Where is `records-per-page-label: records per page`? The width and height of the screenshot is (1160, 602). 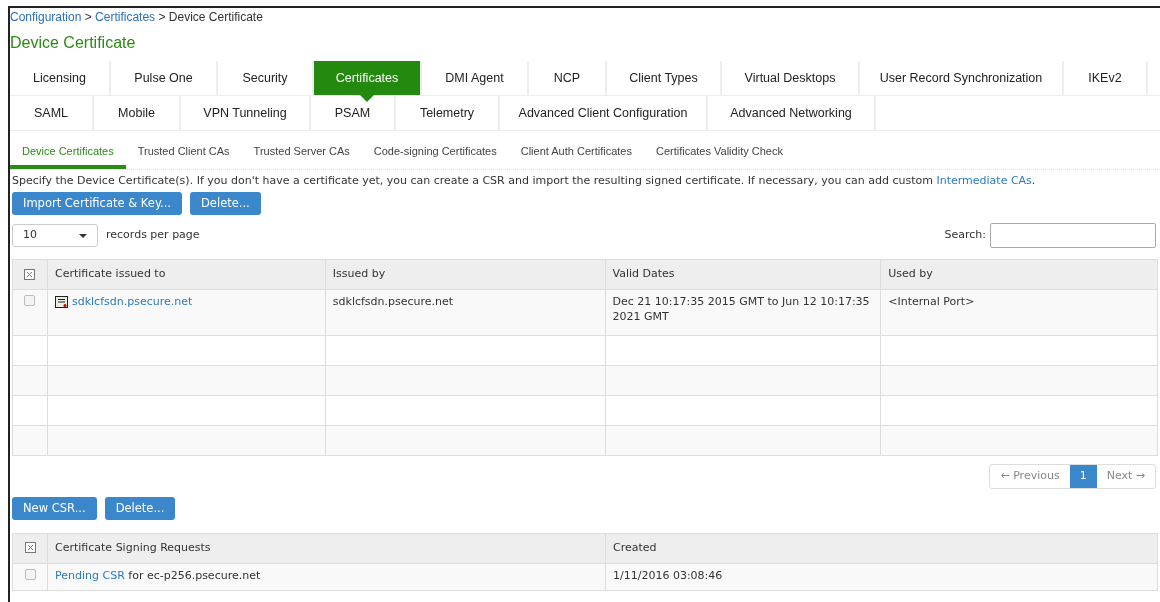 records-per-page-label: records per page is located at coordinates (153, 235).